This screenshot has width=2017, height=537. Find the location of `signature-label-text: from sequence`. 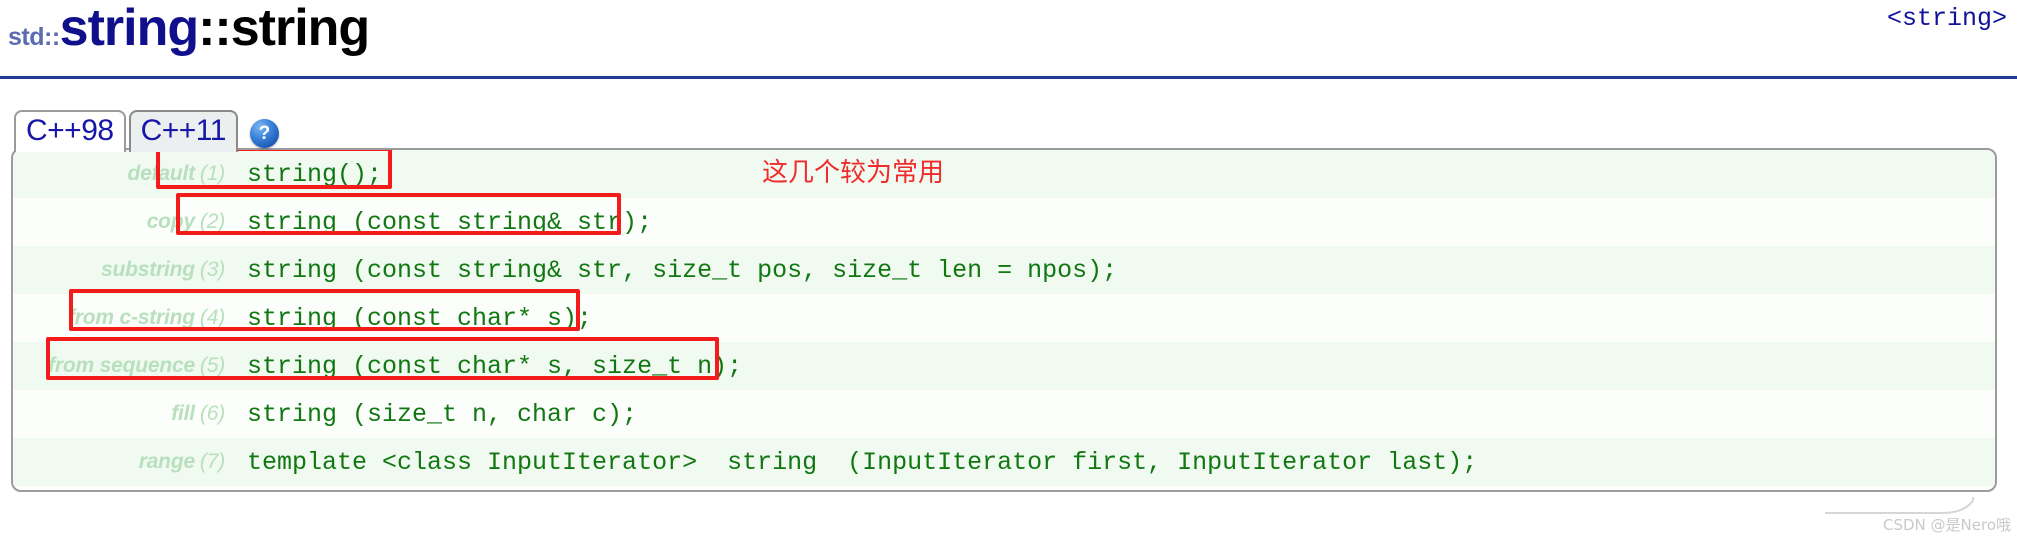

signature-label-text: from sequence is located at coordinates (121, 365).